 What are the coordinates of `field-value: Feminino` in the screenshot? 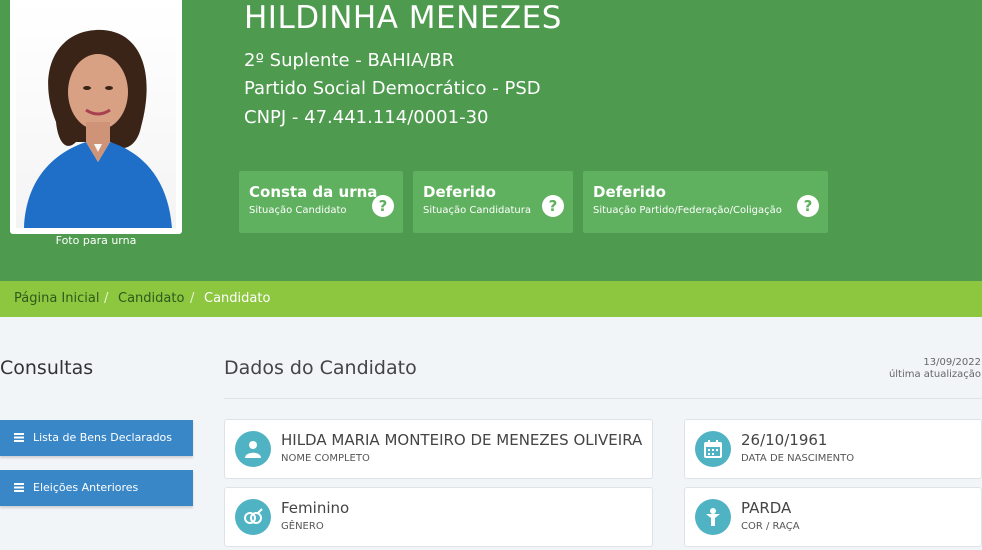 It's located at (315, 508).